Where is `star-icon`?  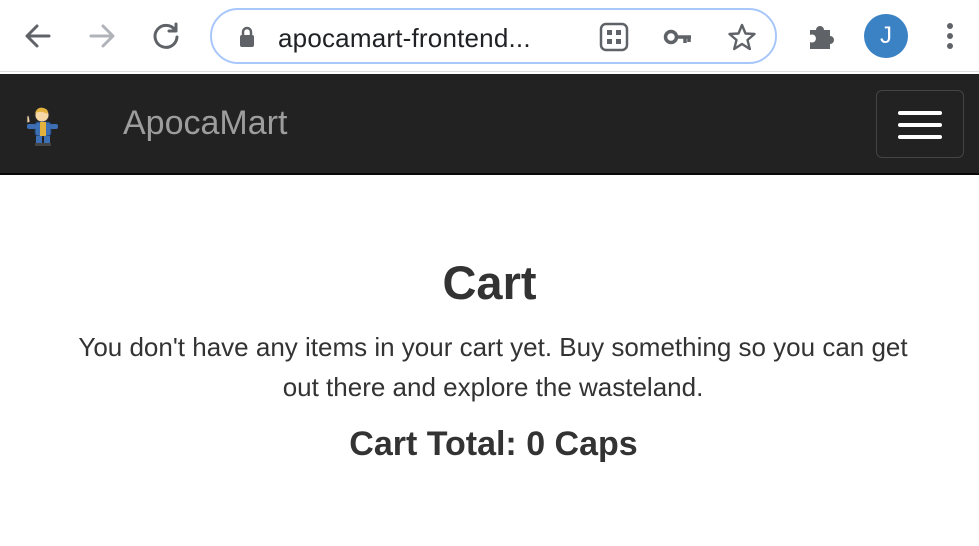 star-icon is located at coordinates (742, 37).